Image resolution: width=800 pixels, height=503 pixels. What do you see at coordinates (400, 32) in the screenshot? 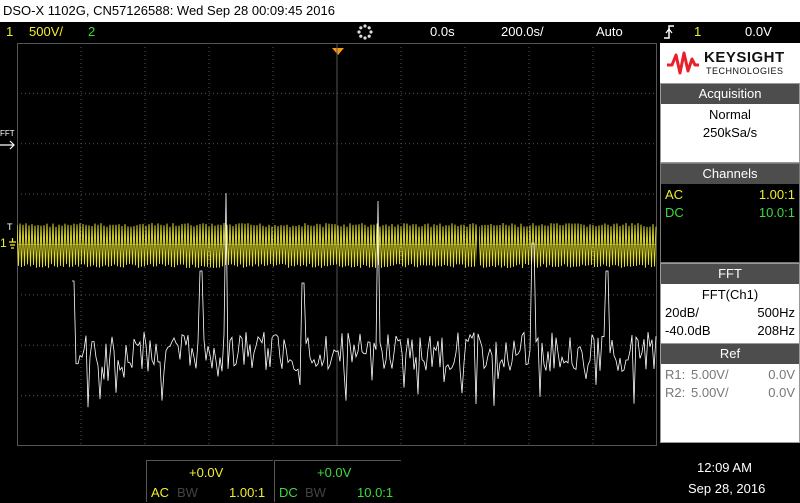
I see `status-bar: 1 500V/ 2 0.0s 200.0s/ Auto 1 0.0V` at bounding box center [400, 32].